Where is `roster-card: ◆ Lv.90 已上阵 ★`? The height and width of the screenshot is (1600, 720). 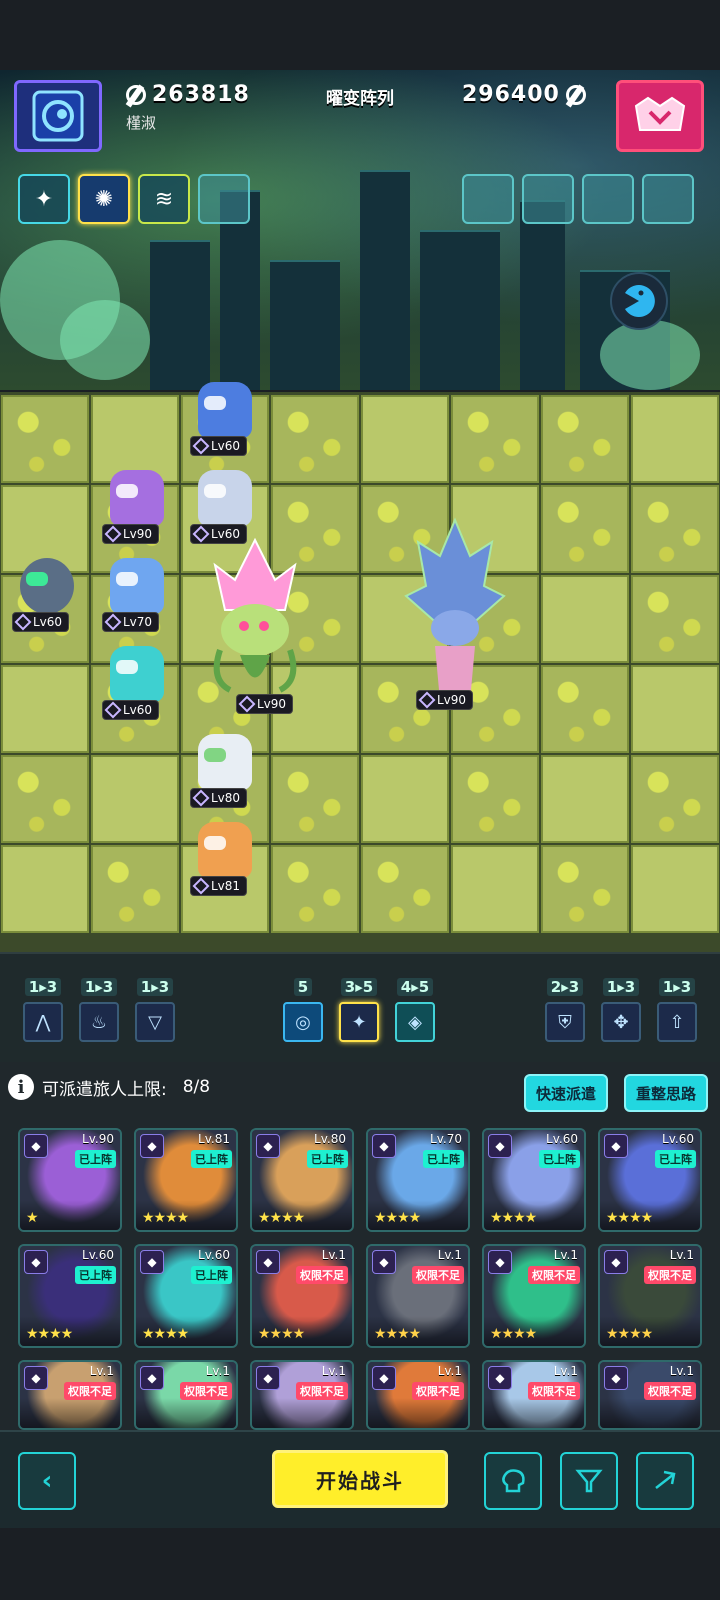
roster-card: ◆ Lv.90 已上阵 ★ is located at coordinates (70, 1180).